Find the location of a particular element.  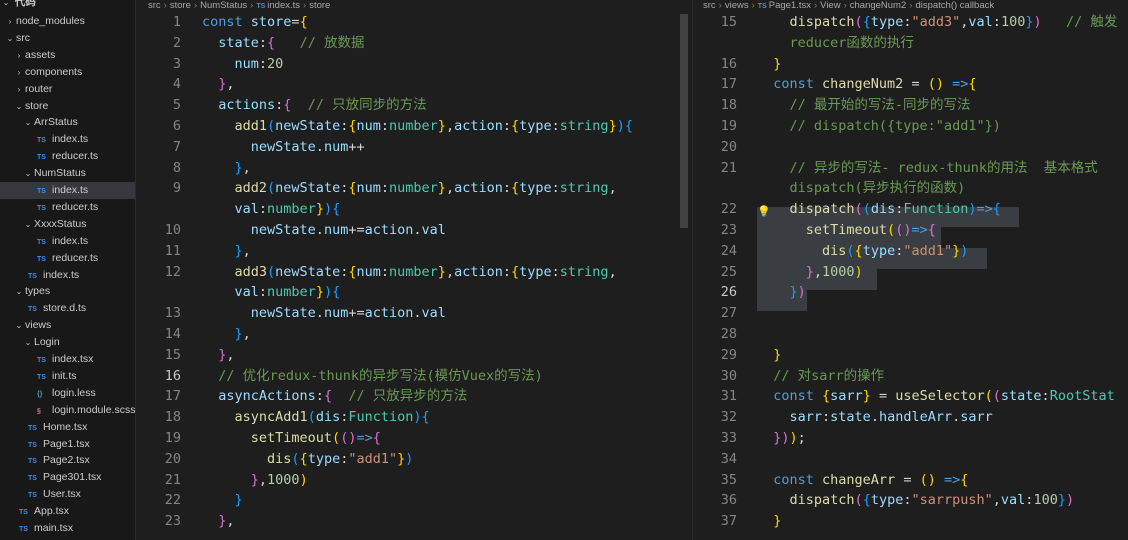

breadcrumb-item: NumStatus is located at coordinates (223, 5).